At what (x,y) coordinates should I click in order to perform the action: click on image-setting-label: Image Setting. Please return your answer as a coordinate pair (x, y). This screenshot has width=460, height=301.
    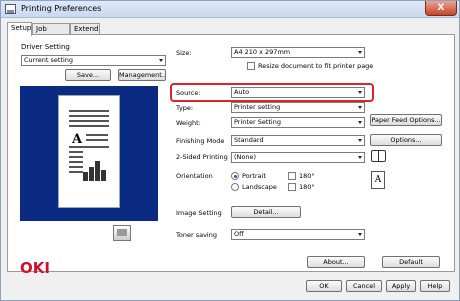
    Looking at the image, I should click on (199, 213).